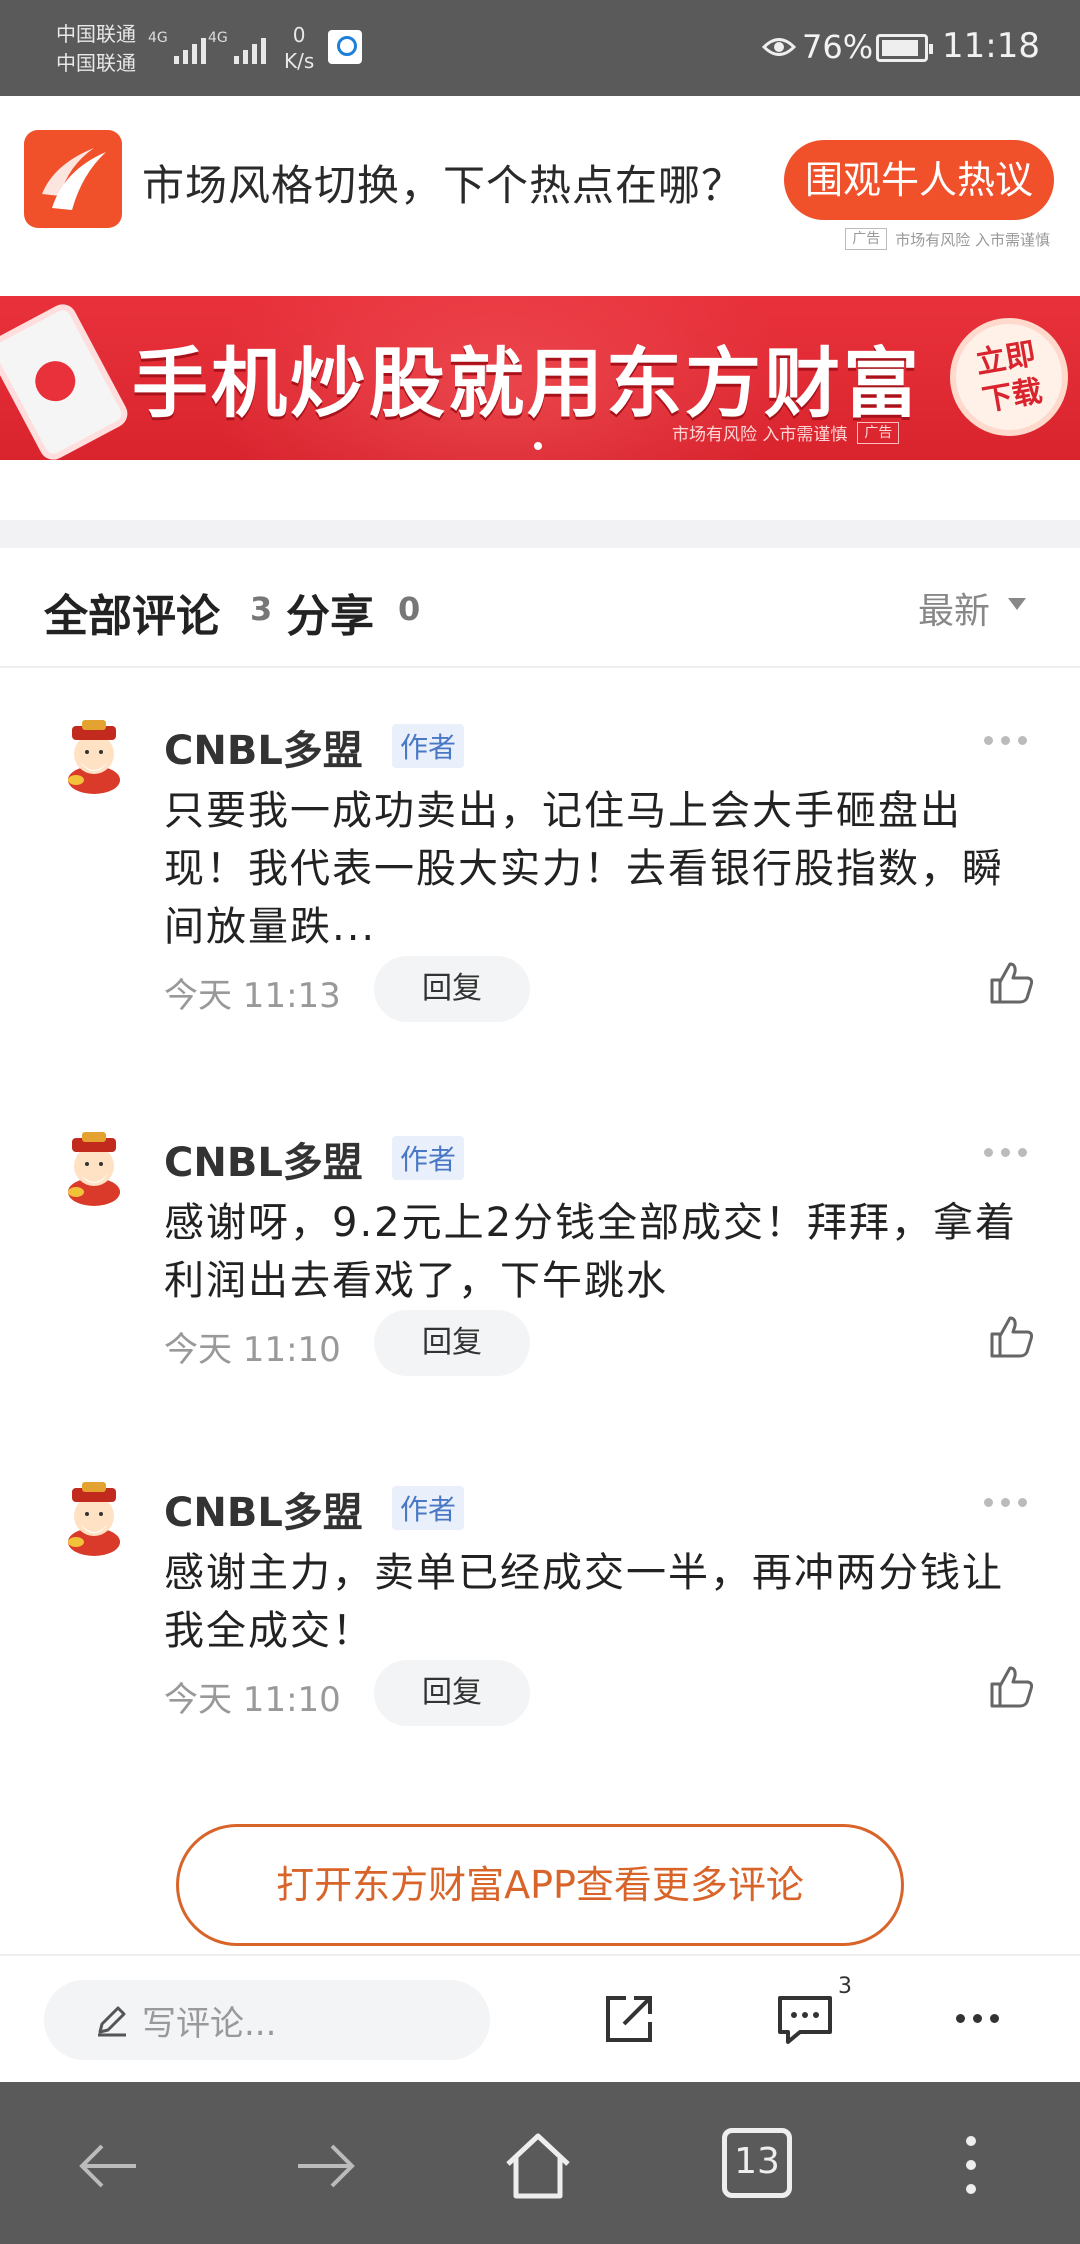  What do you see at coordinates (96, 34) in the screenshot?
I see `carrier-1: 中国联通` at bounding box center [96, 34].